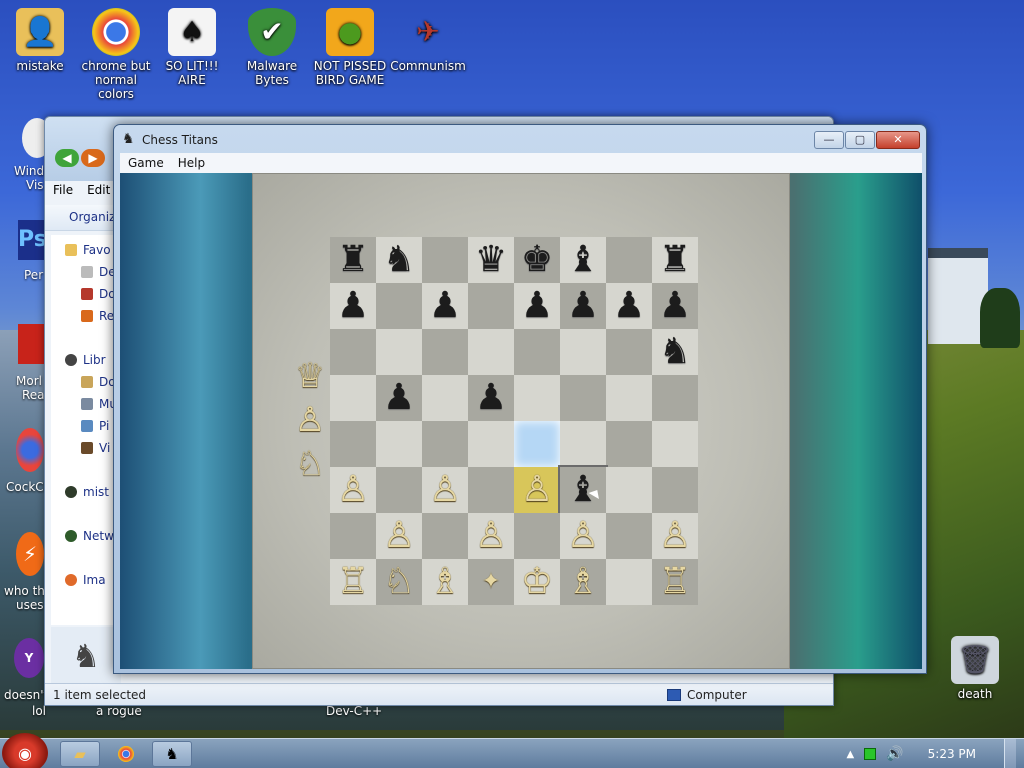 The width and height of the screenshot is (1024, 768). Describe the element at coordinates (272, 47) in the screenshot. I see `desktop-icon-malwarebytes: ✔ Malware Bytes` at that location.